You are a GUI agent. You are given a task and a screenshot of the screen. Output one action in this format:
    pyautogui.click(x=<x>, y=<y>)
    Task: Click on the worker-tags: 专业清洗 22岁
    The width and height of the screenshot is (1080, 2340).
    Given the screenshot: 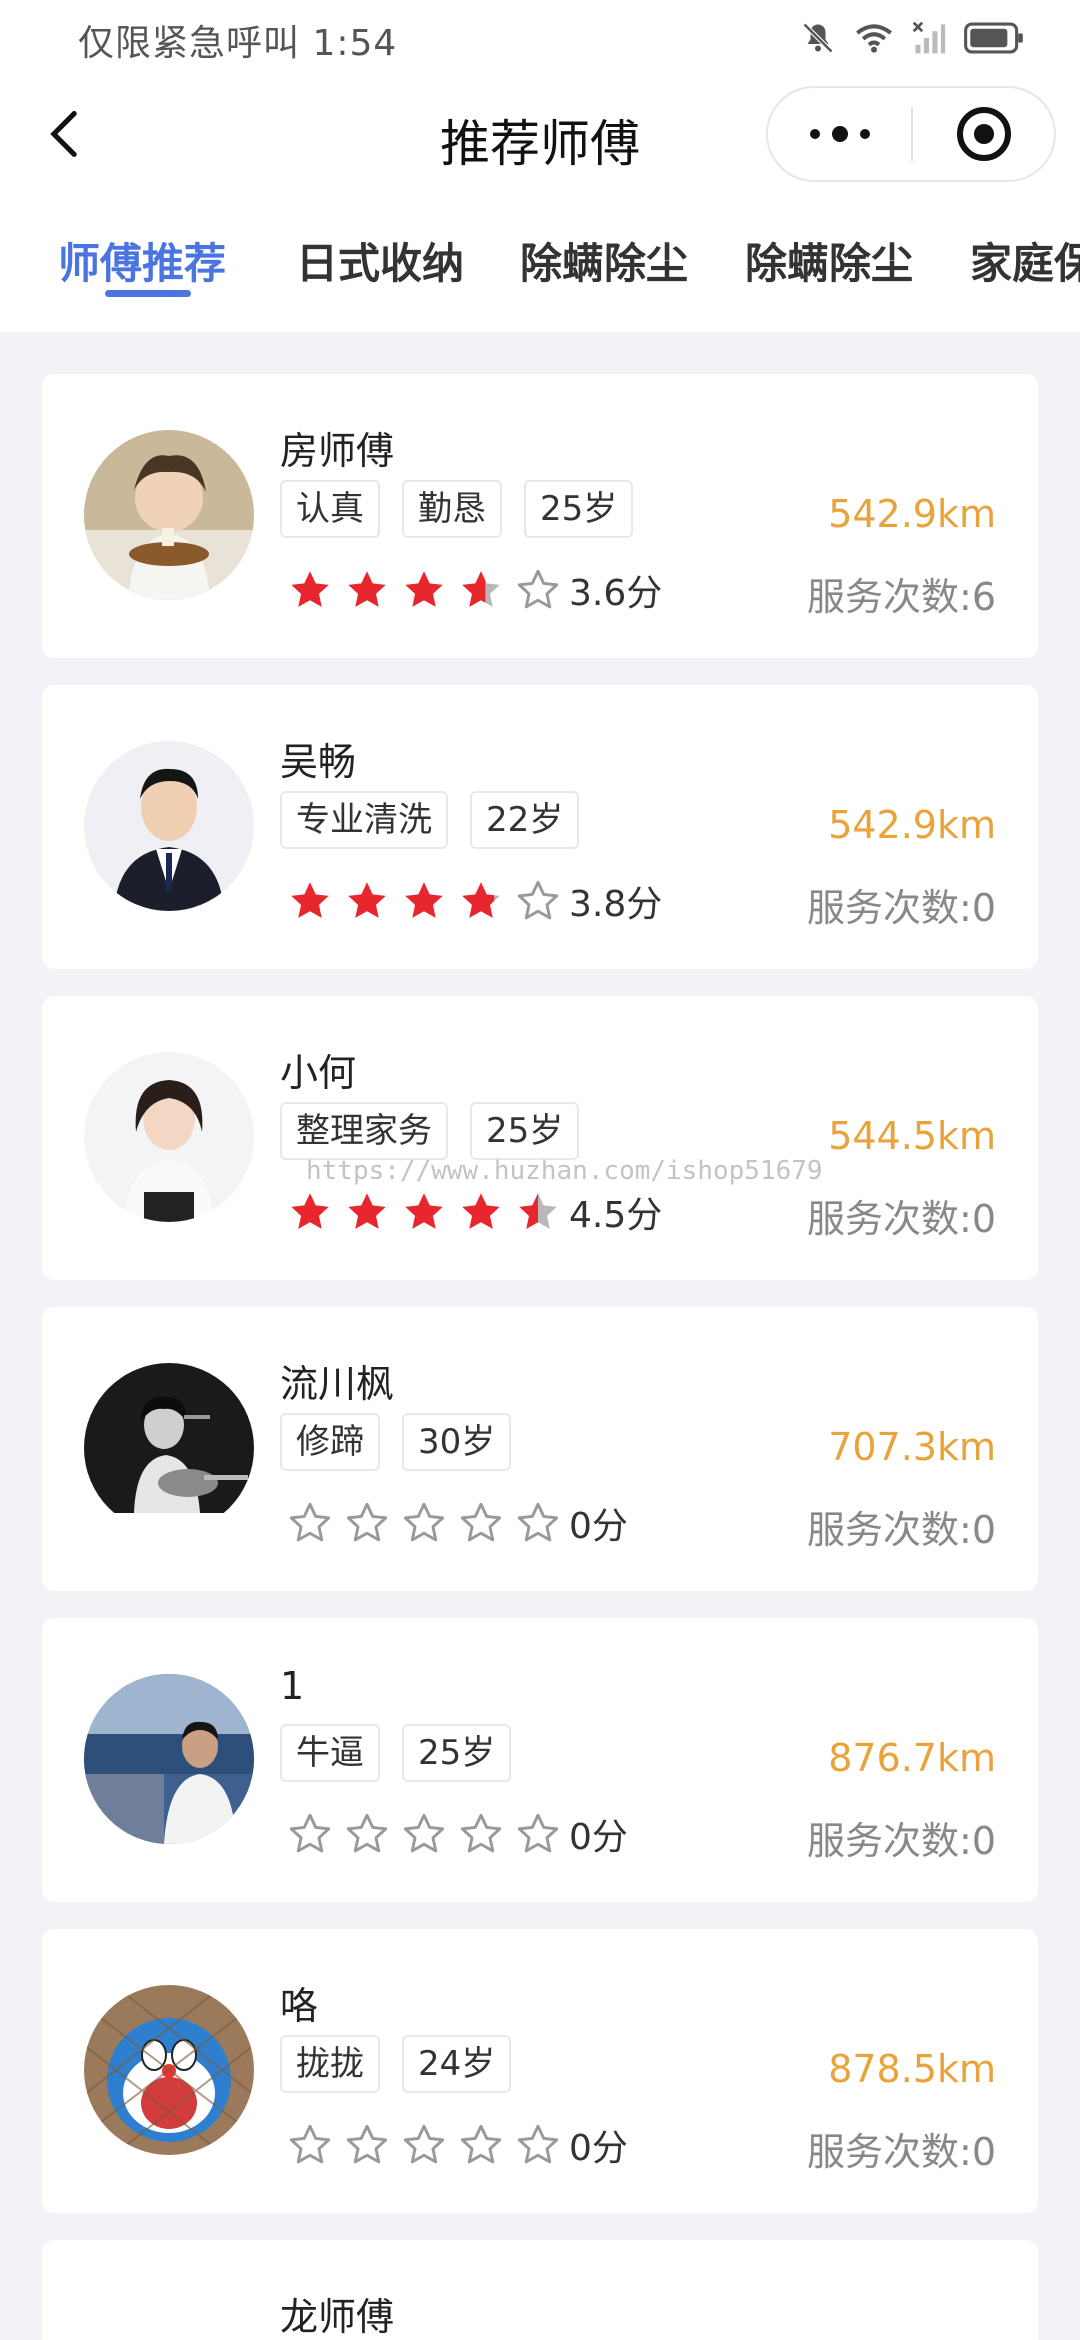 What is the action you would take?
    pyautogui.click(x=430, y=820)
    